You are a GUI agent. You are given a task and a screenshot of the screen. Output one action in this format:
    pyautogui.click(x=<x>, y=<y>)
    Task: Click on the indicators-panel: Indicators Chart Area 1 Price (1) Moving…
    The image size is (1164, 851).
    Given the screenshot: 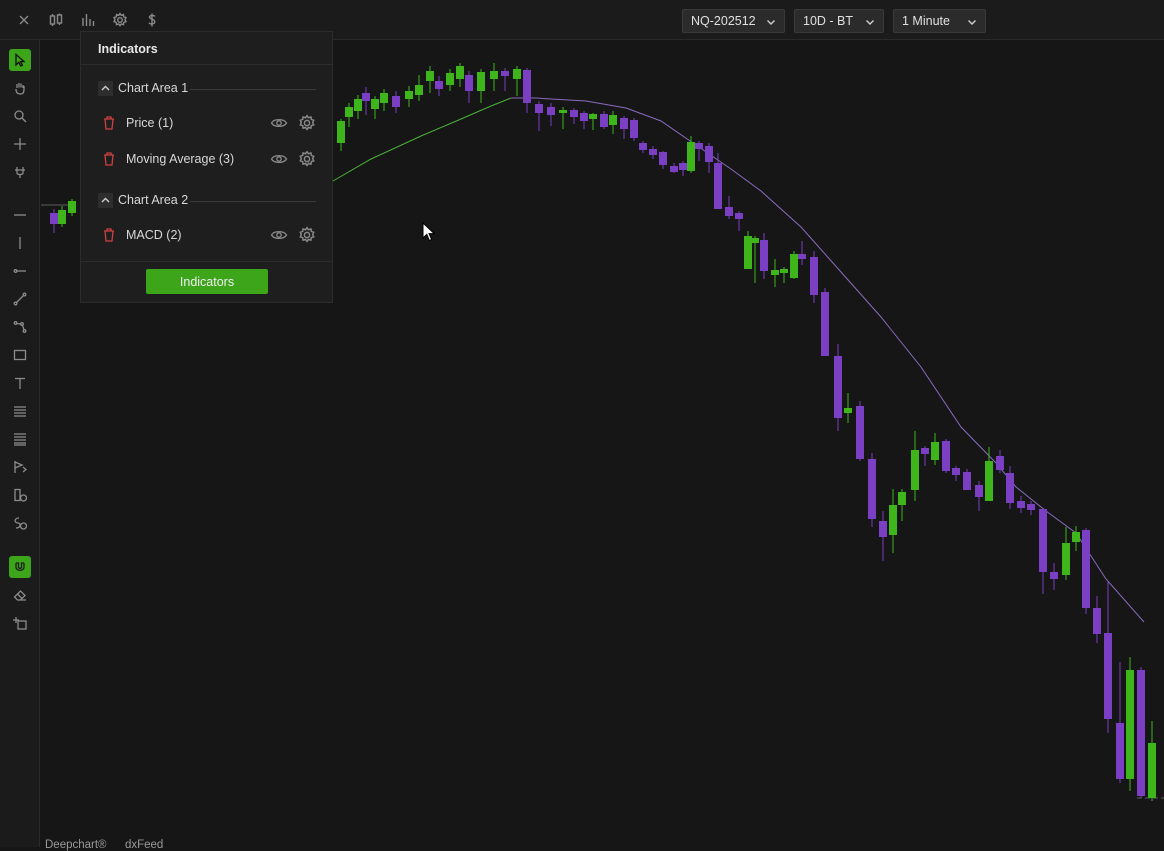 What is the action you would take?
    pyautogui.click(x=206, y=167)
    